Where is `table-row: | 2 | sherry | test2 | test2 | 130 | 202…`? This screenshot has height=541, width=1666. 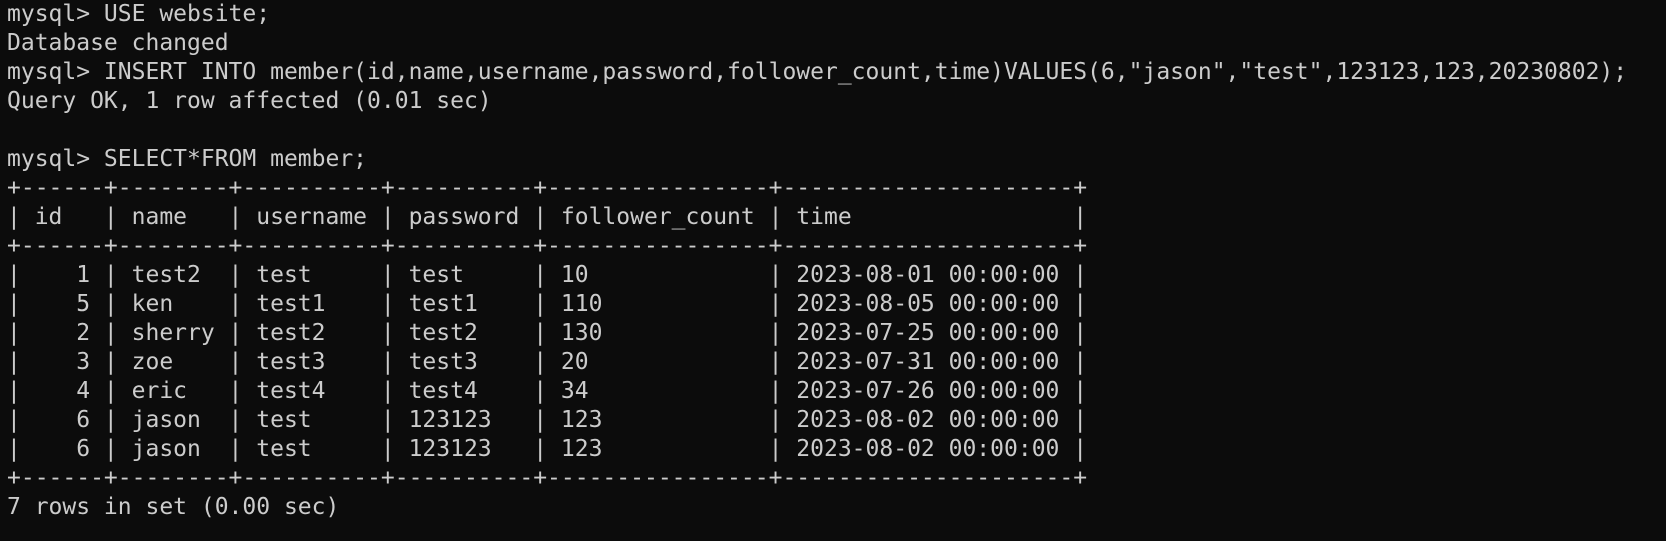
table-row: | 2 | sherry | test2 | test2 | 130 | 202… is located at coordinates (547, 333).